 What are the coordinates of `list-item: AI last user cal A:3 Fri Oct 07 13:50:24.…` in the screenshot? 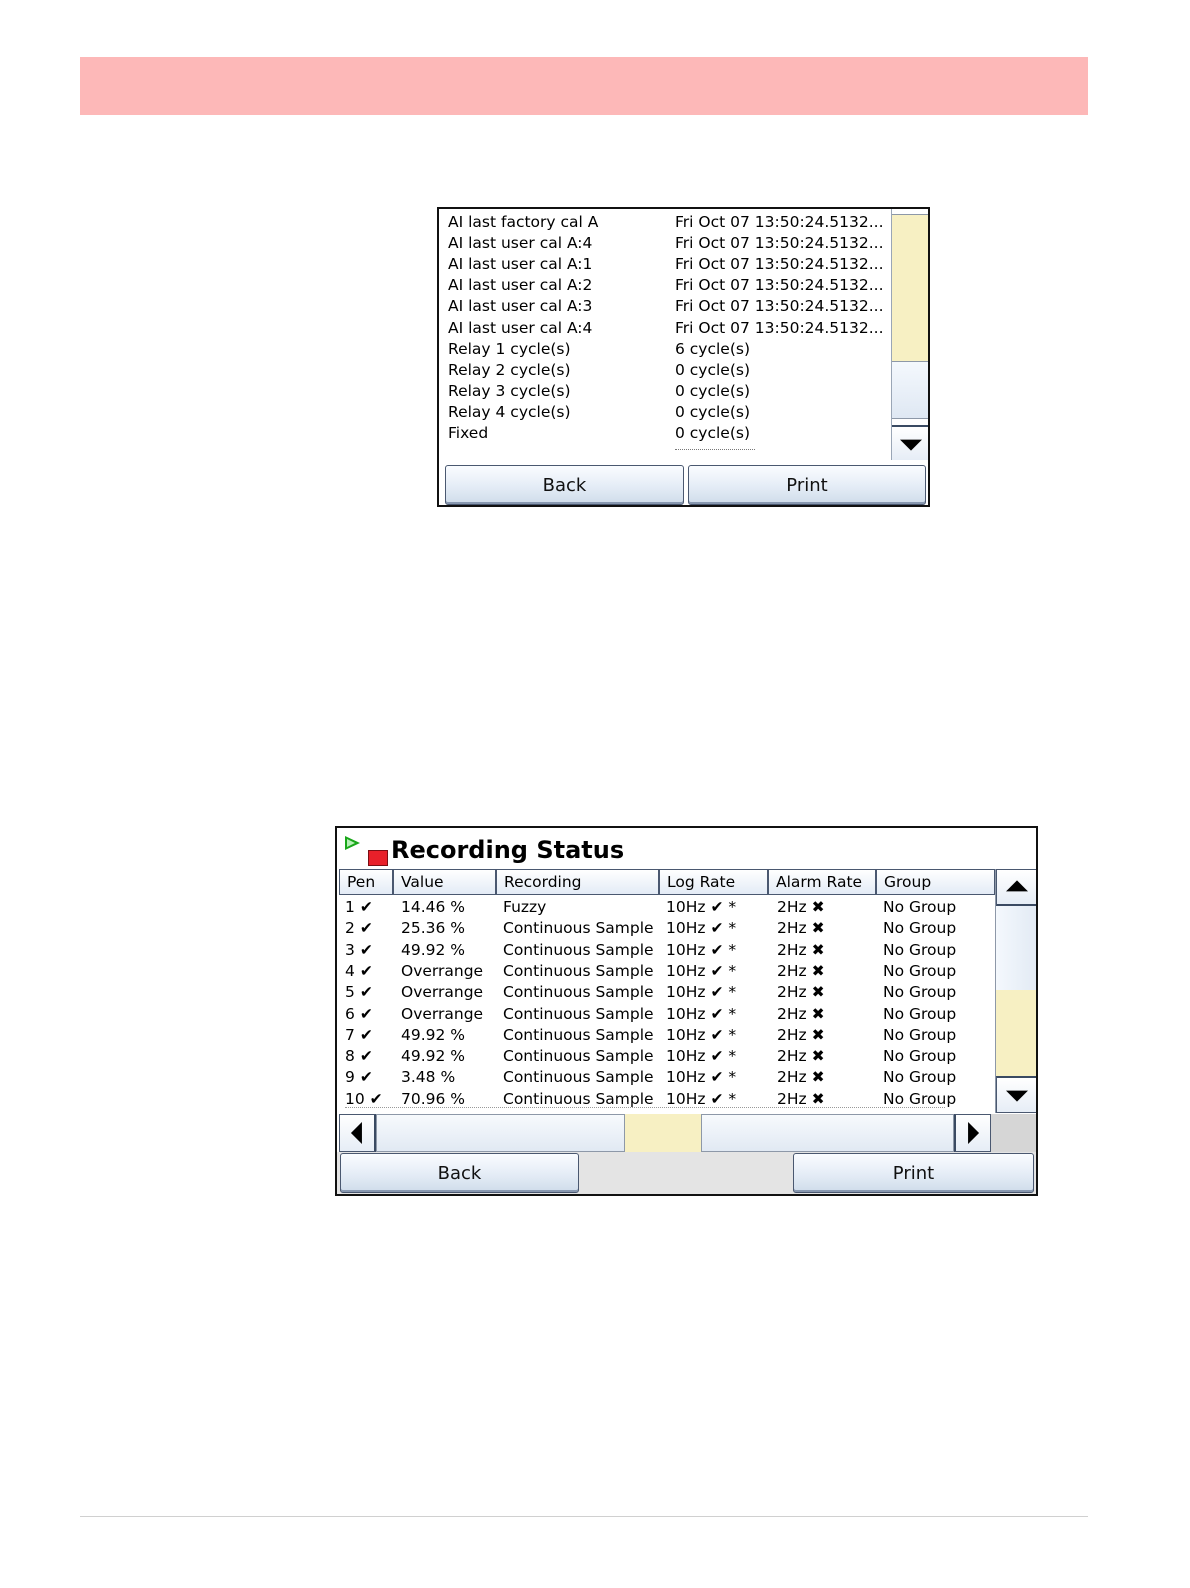 It's located at (665, 306).